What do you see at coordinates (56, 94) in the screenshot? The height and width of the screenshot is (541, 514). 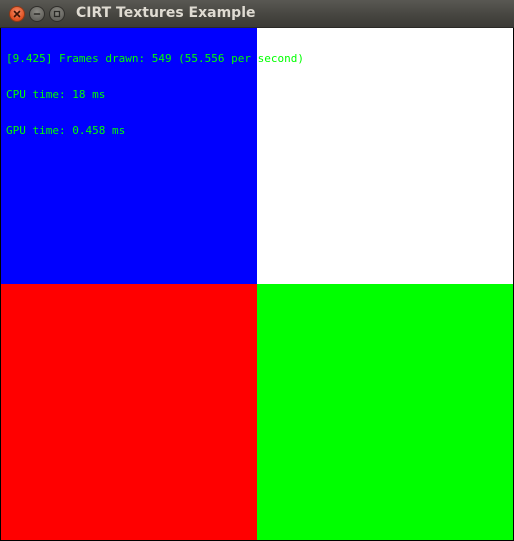 I see `cpu-time-text: CPU time: 18 ms` at bounding box center [56, 94].